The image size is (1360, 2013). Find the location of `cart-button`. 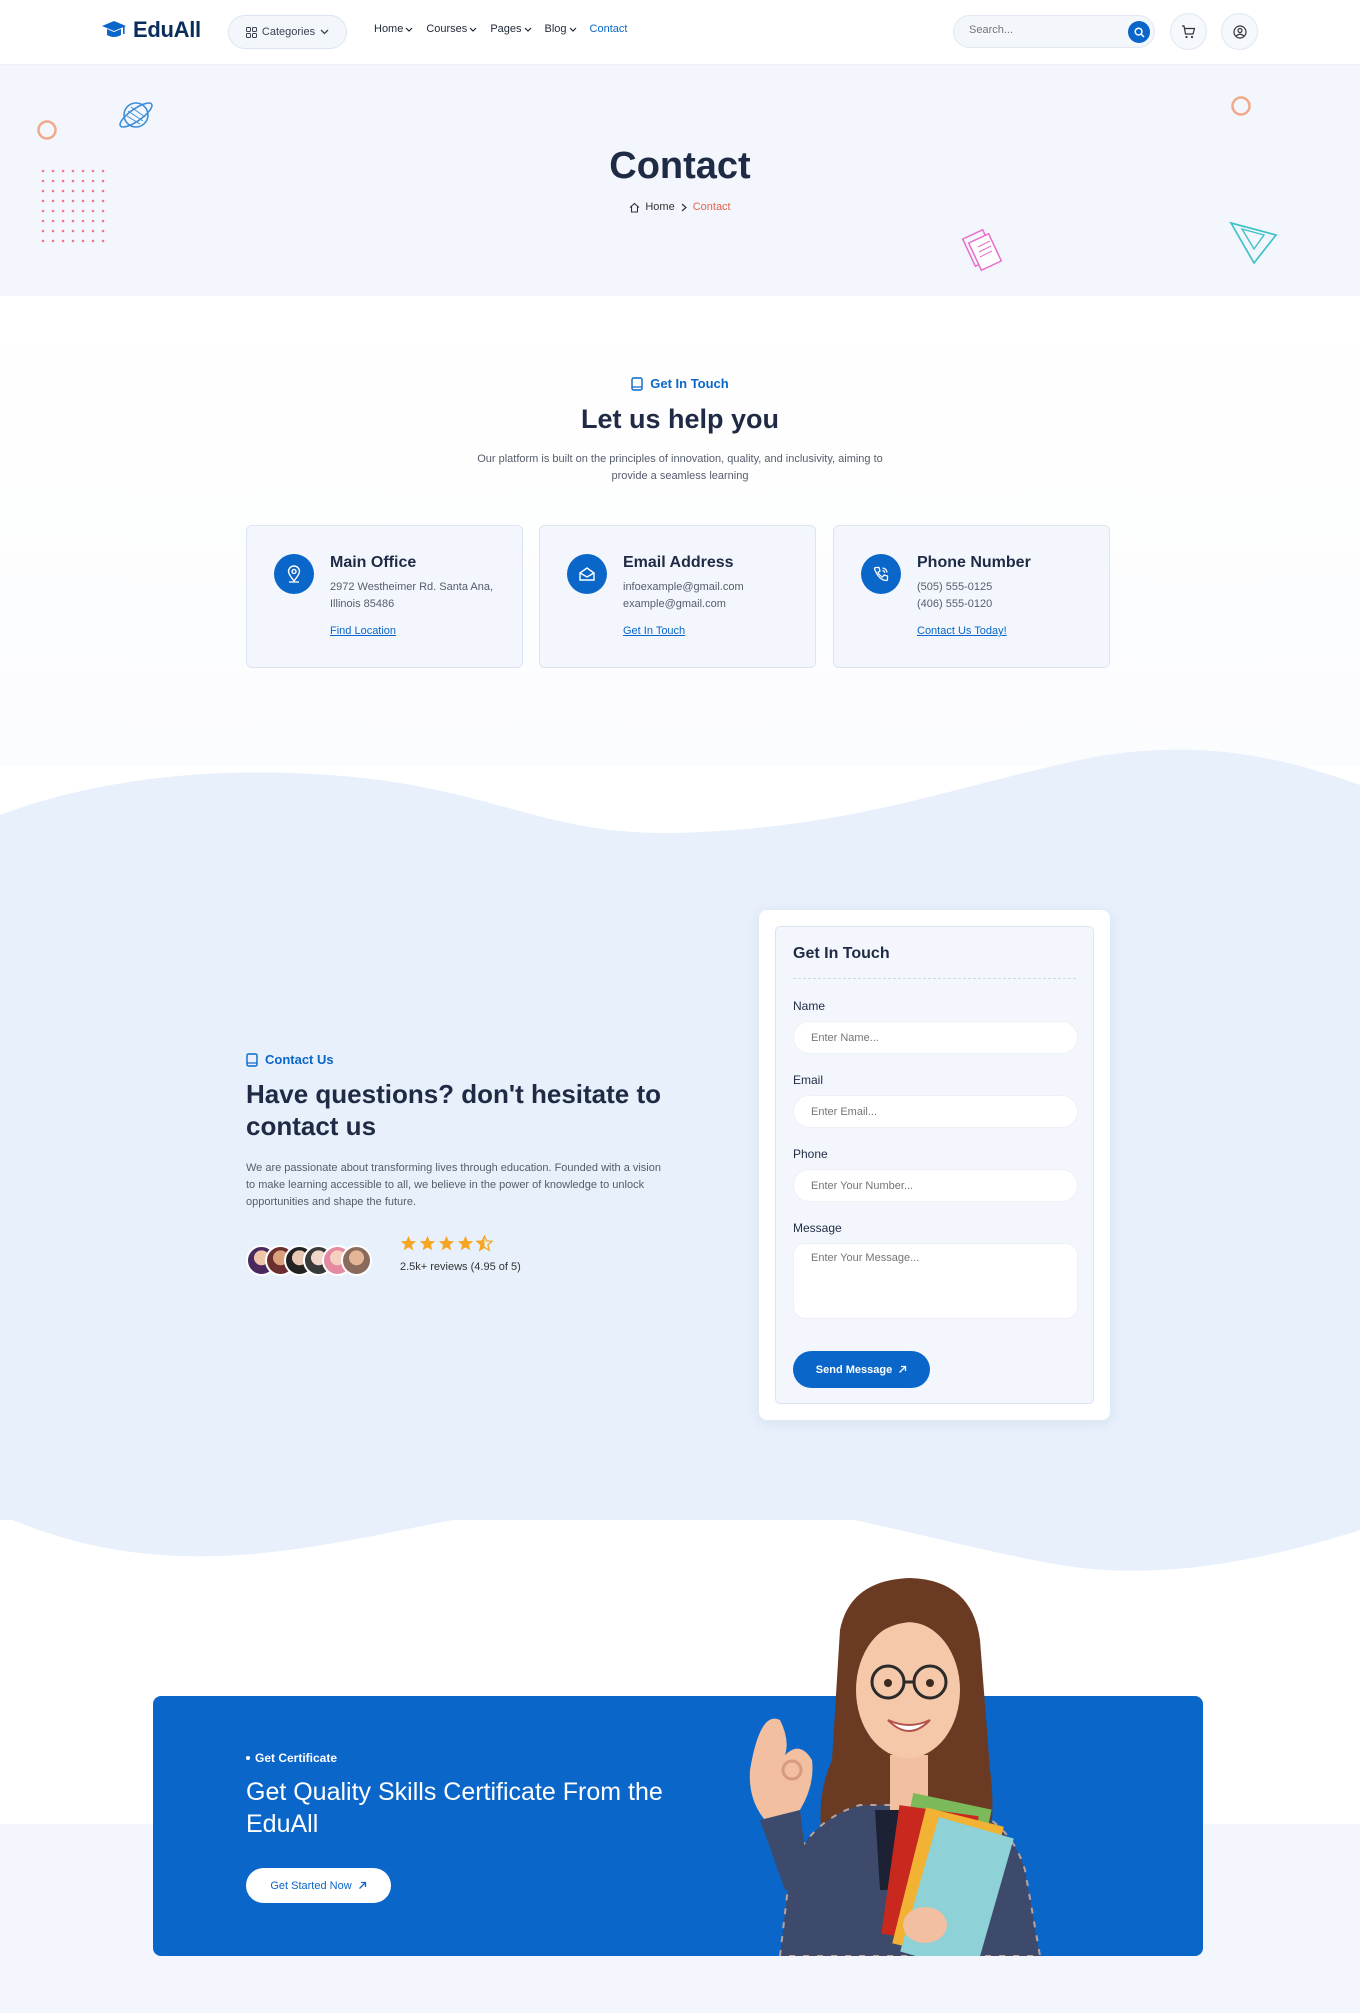

cart-button is located at coordinates (1188, 31).